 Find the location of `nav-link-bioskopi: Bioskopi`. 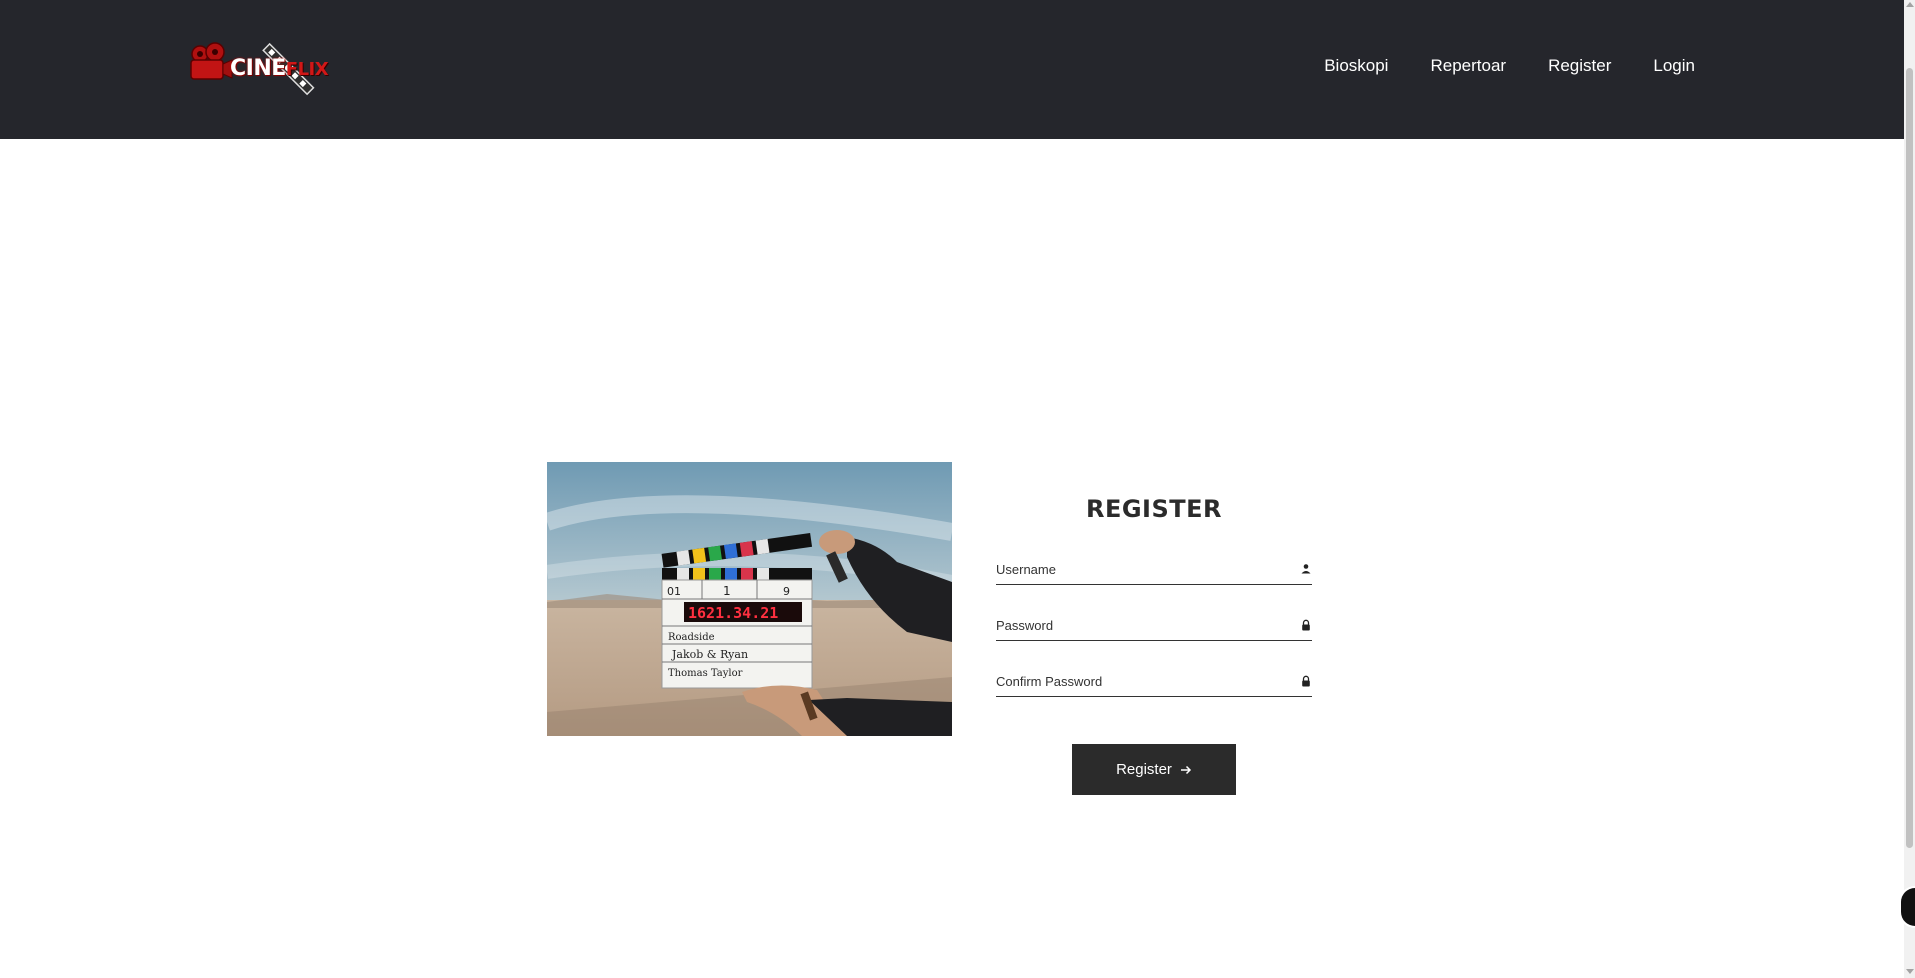

nav-link-bioskopi: Bioskopi is located at coordinates (1356, 66).